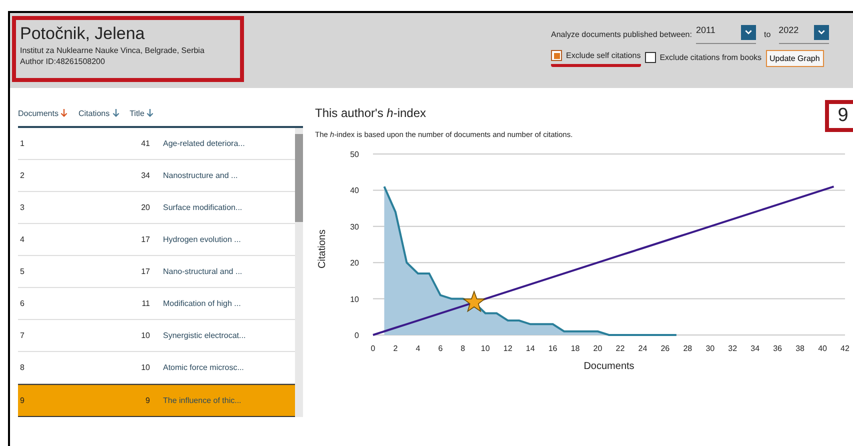 The height and width of the screenshot is (446, 853). Describe the element at coordinates (22, 175) in the screenshot. I see `document-number: 2` at that location.